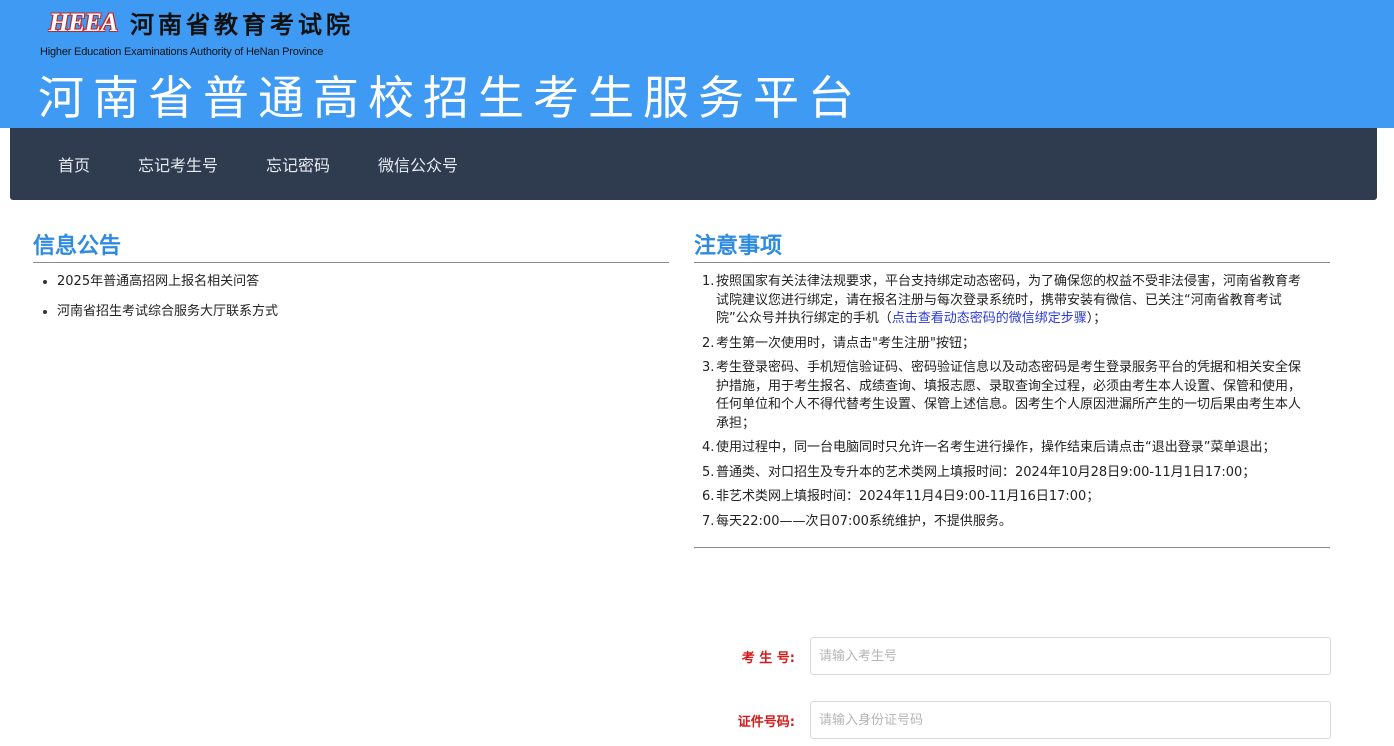 The image size is (1394, 746). I want to click on candidate-number-row: 考 生 号:, so click(1020, 656).